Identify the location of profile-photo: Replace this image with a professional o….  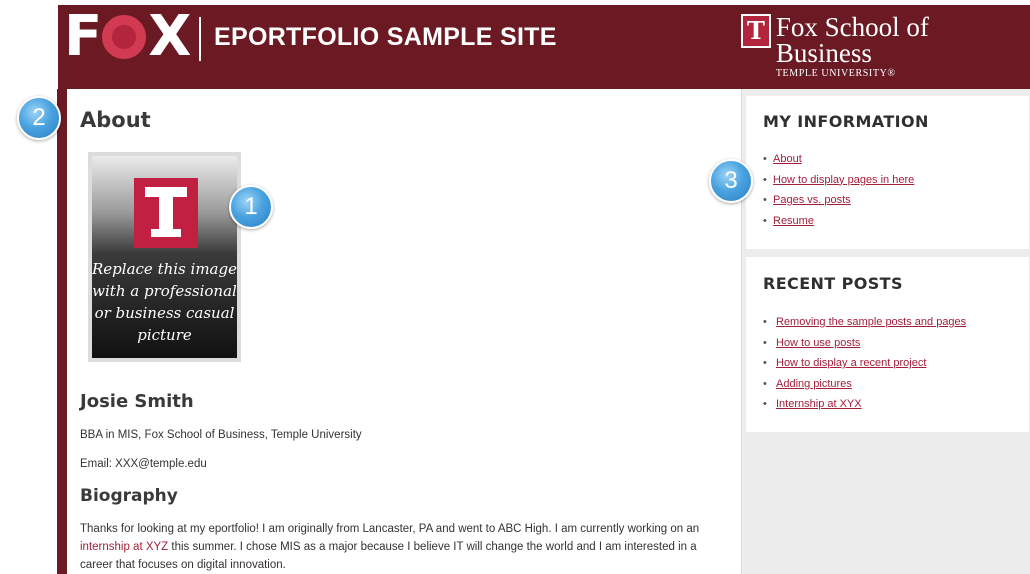
(164, 257).